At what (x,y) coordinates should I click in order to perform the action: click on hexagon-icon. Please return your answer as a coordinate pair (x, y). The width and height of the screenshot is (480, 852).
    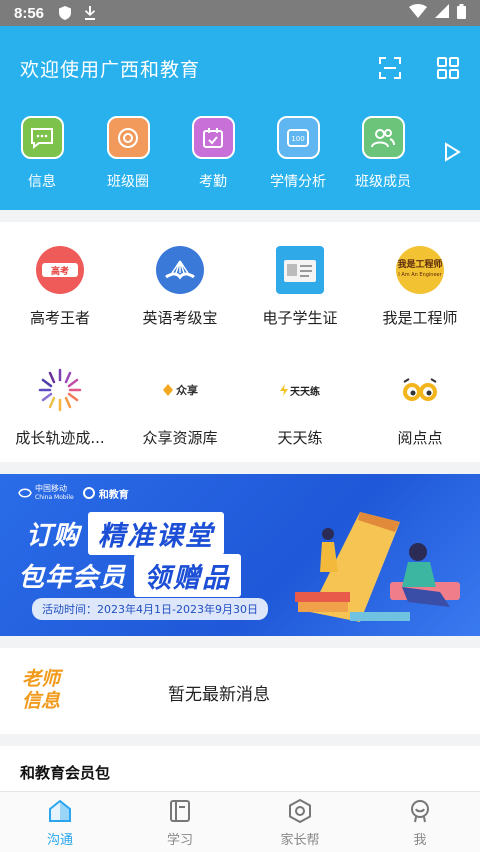
    Looking at the image, I should click on (300, 811).